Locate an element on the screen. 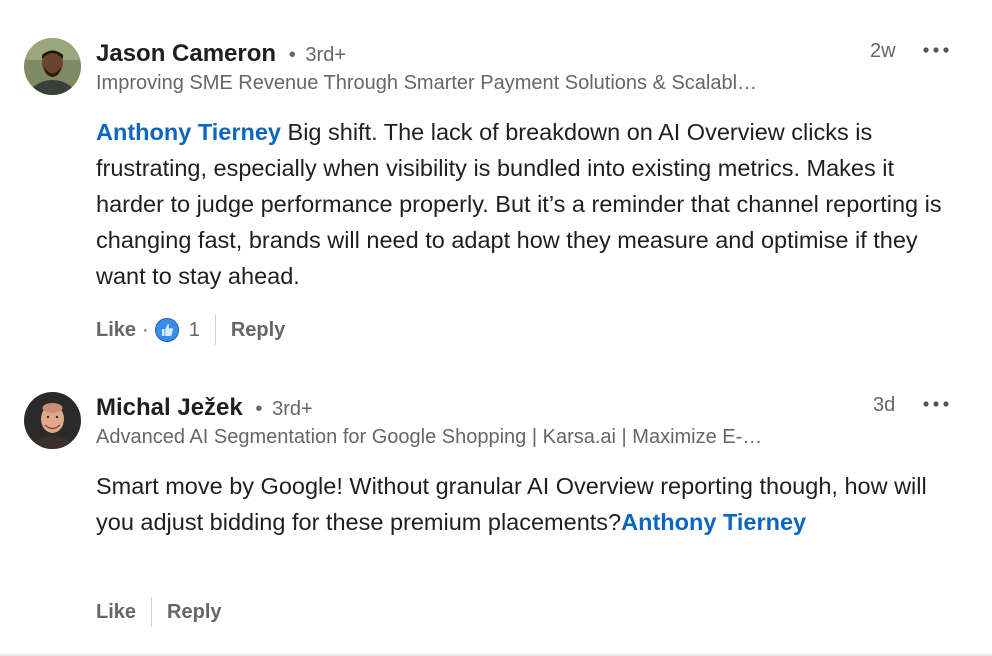 The height and width of the screenshot is (656, 992). comment-actions: Like · 1 Reply is located at coordinates (190, 330).